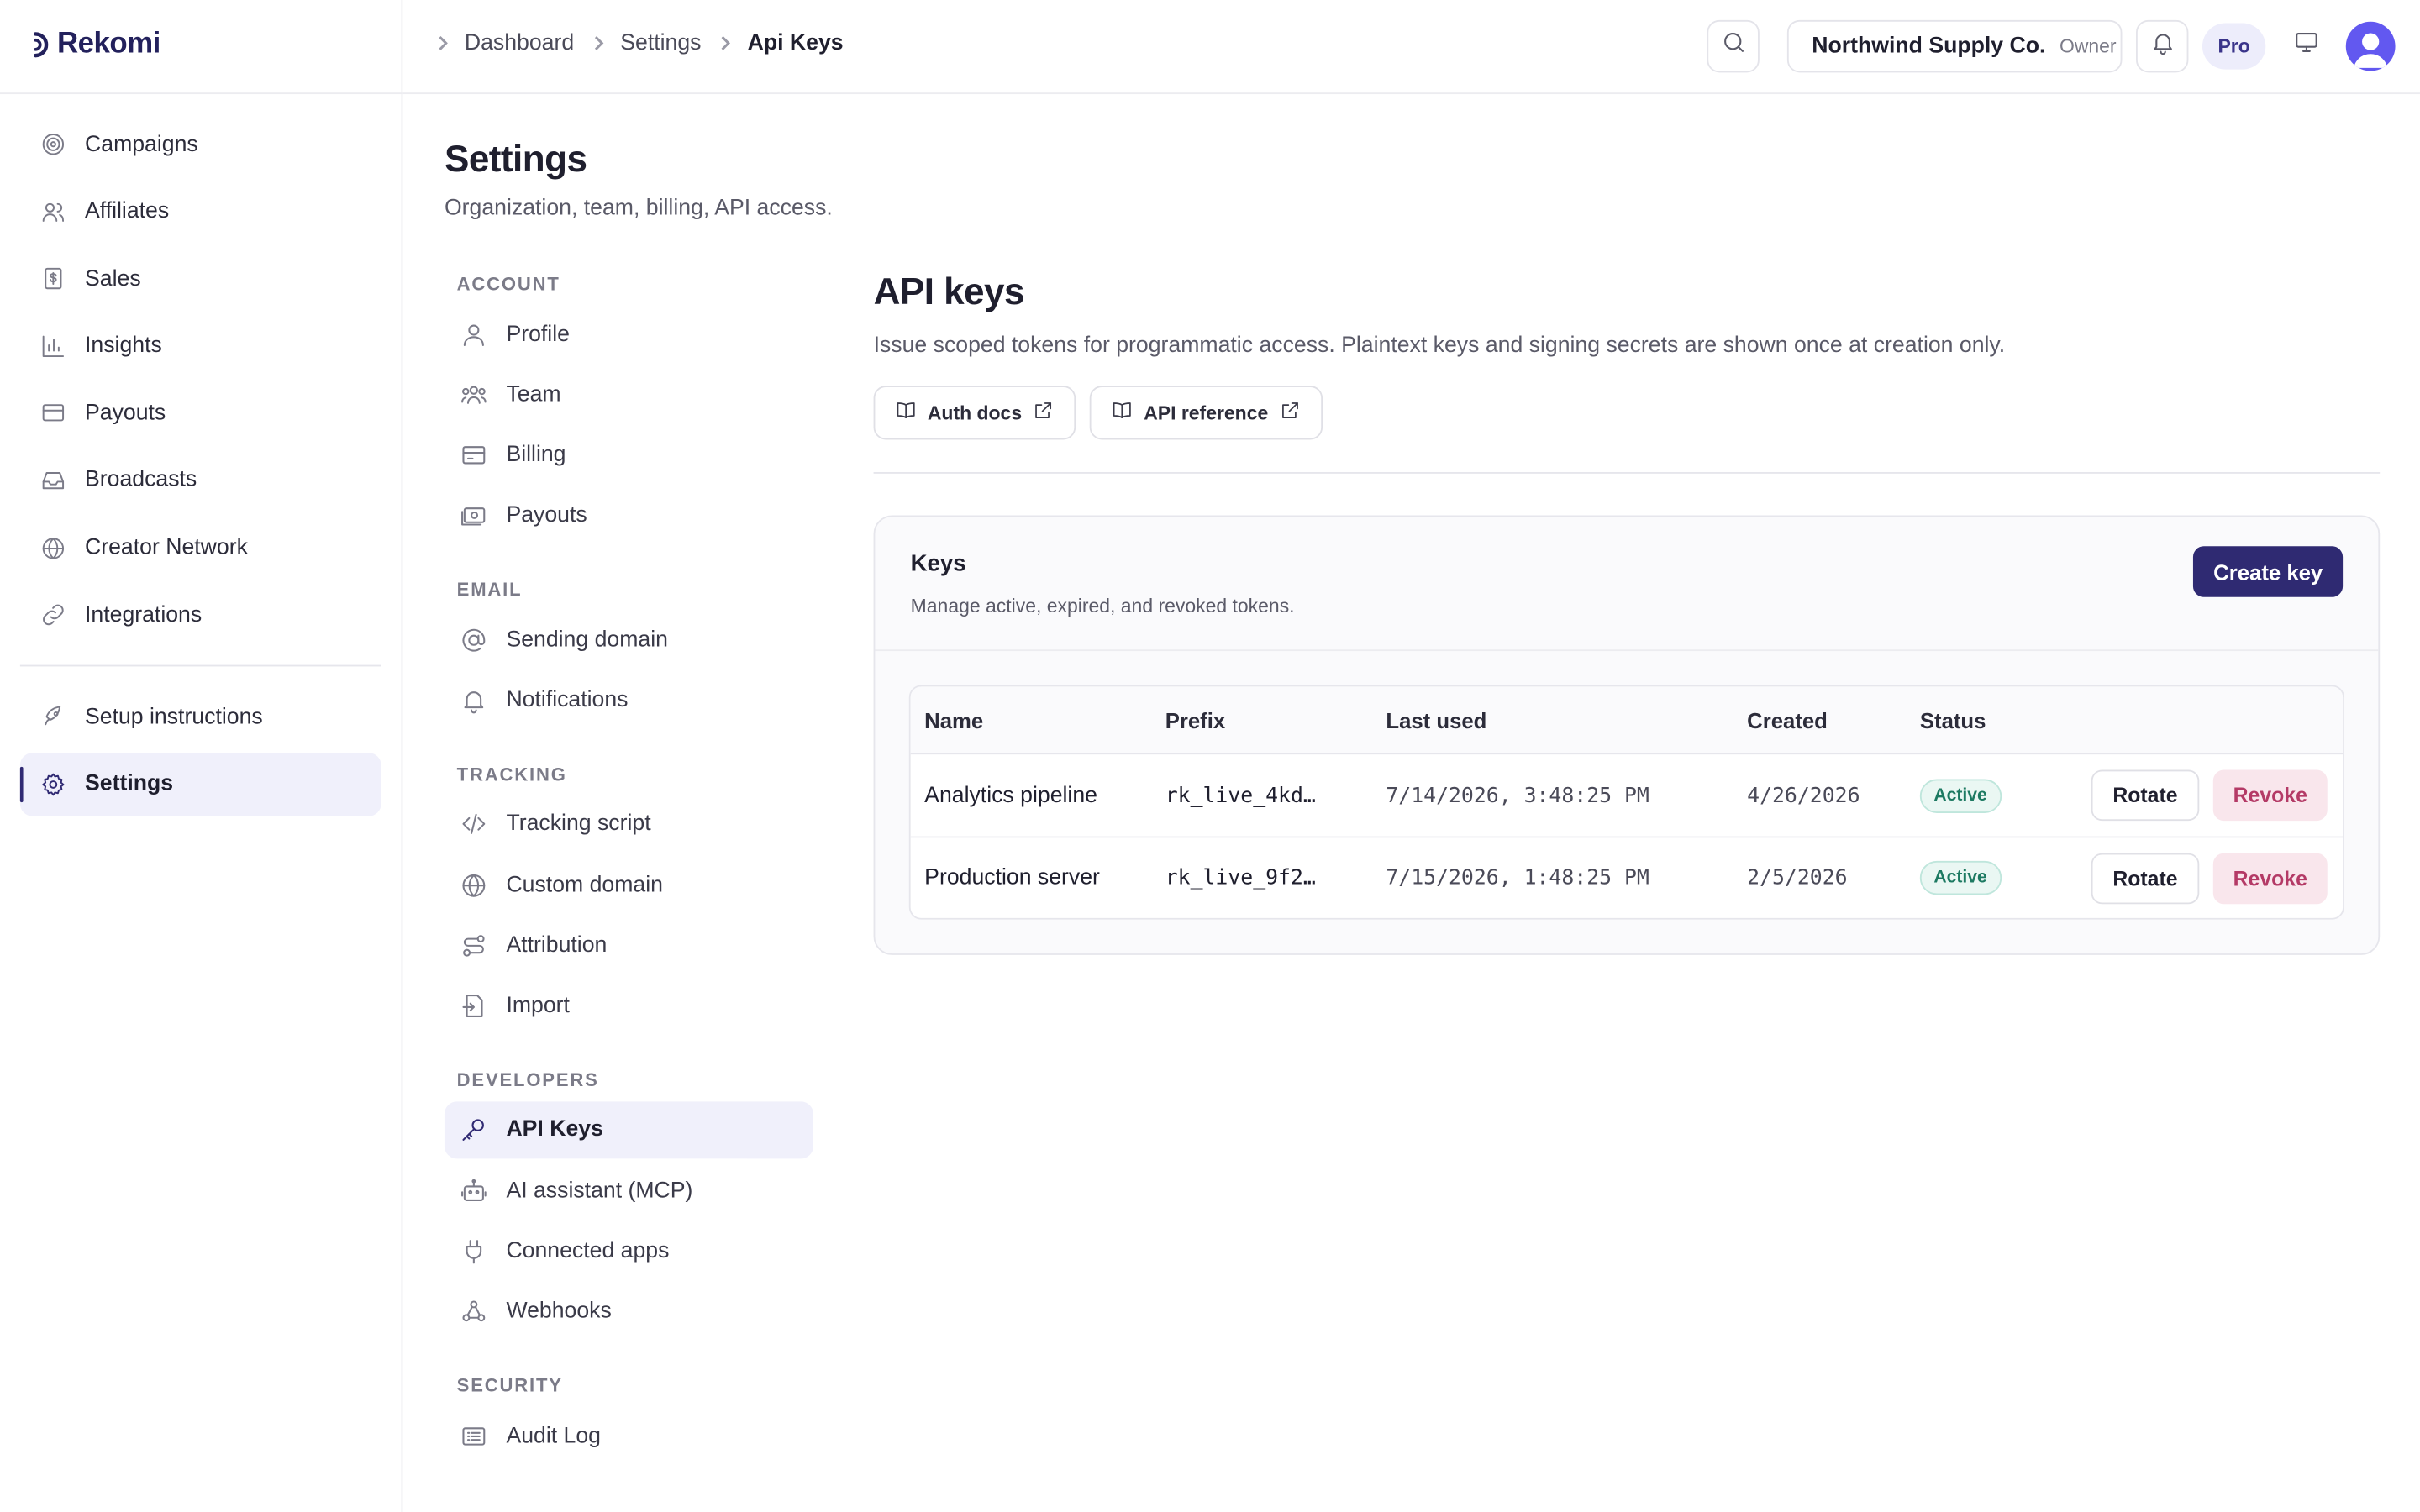 This screenshot has width=2420, height=1512. I want to click on breadcrumb: Dashboard Settings Api Keys, so click(646, 43).